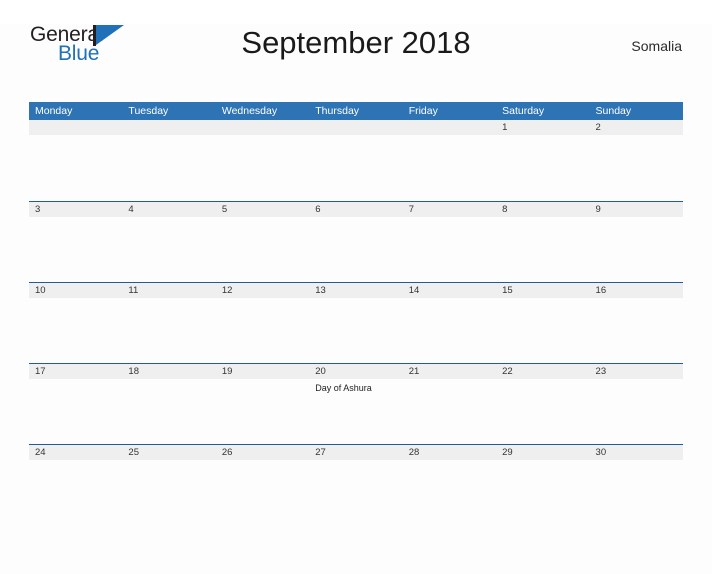 This screenshot has width=712, height=574. Describe the element at coordinates (601, 371) in the screenshot. I see `day-number: 23` at that location.